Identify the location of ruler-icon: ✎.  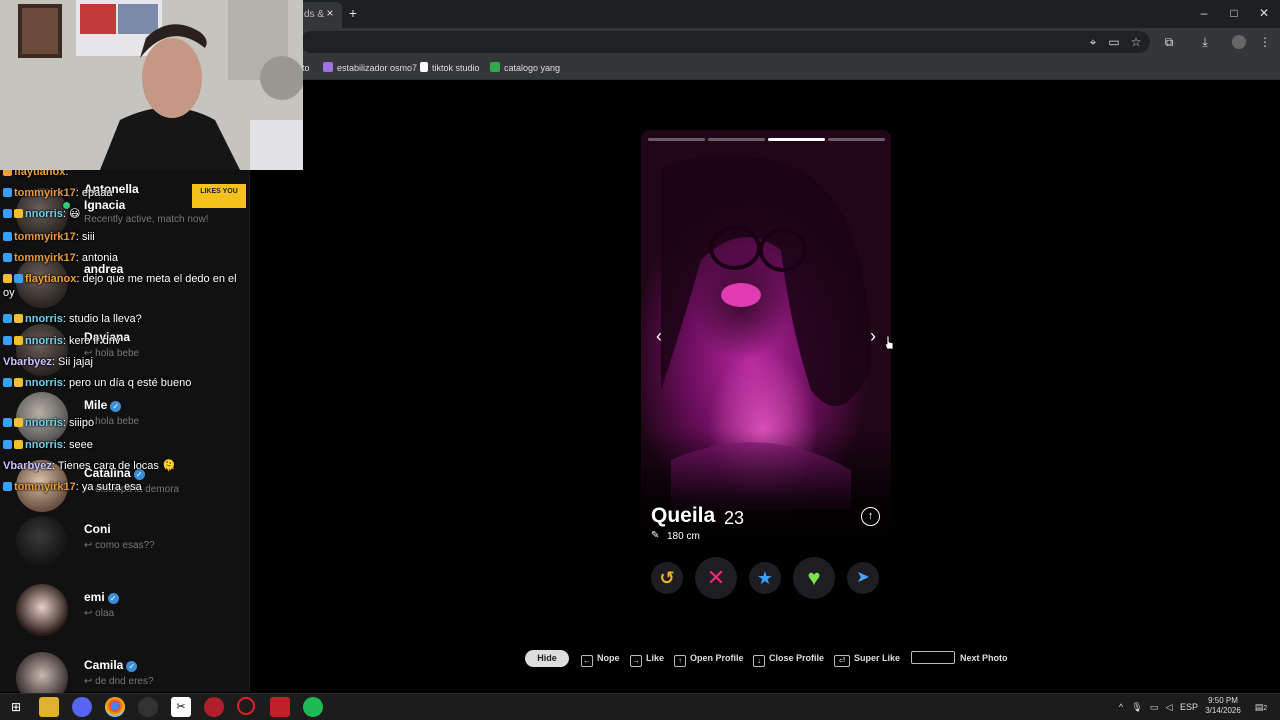
(655, 535).